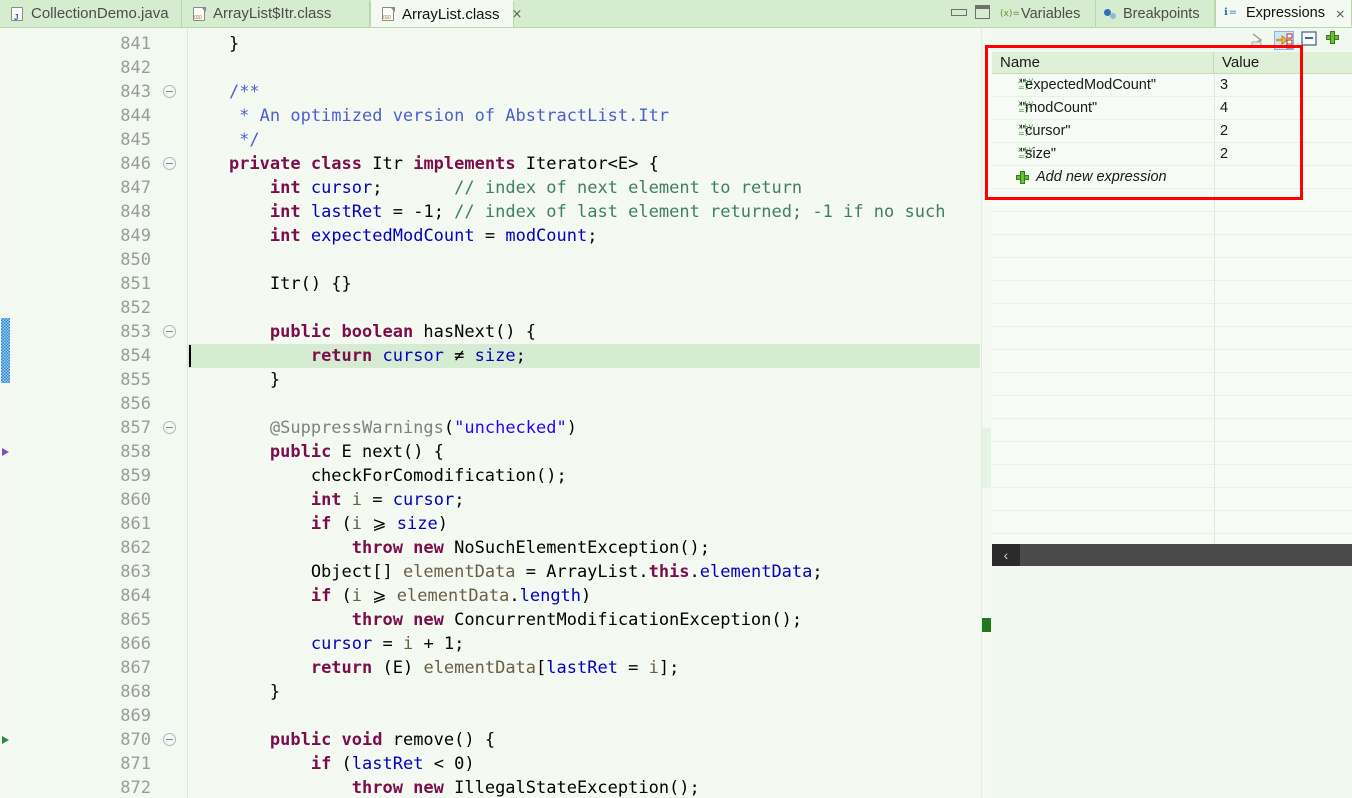 The width and height of the screenshot is (1352, 798). I want to click on expression-value: 4, so click(1224, 108).